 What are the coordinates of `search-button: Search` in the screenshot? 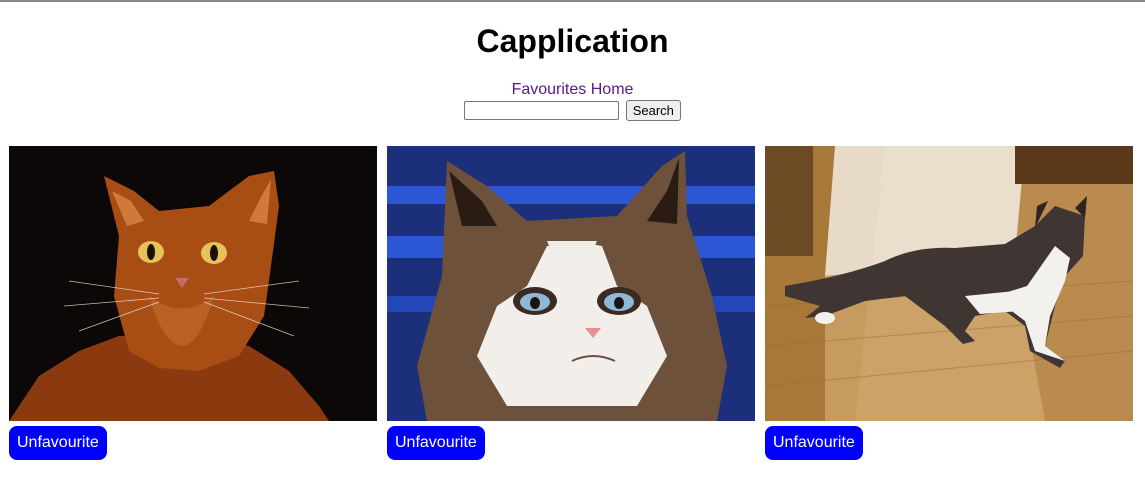 It's located at (653, 110).